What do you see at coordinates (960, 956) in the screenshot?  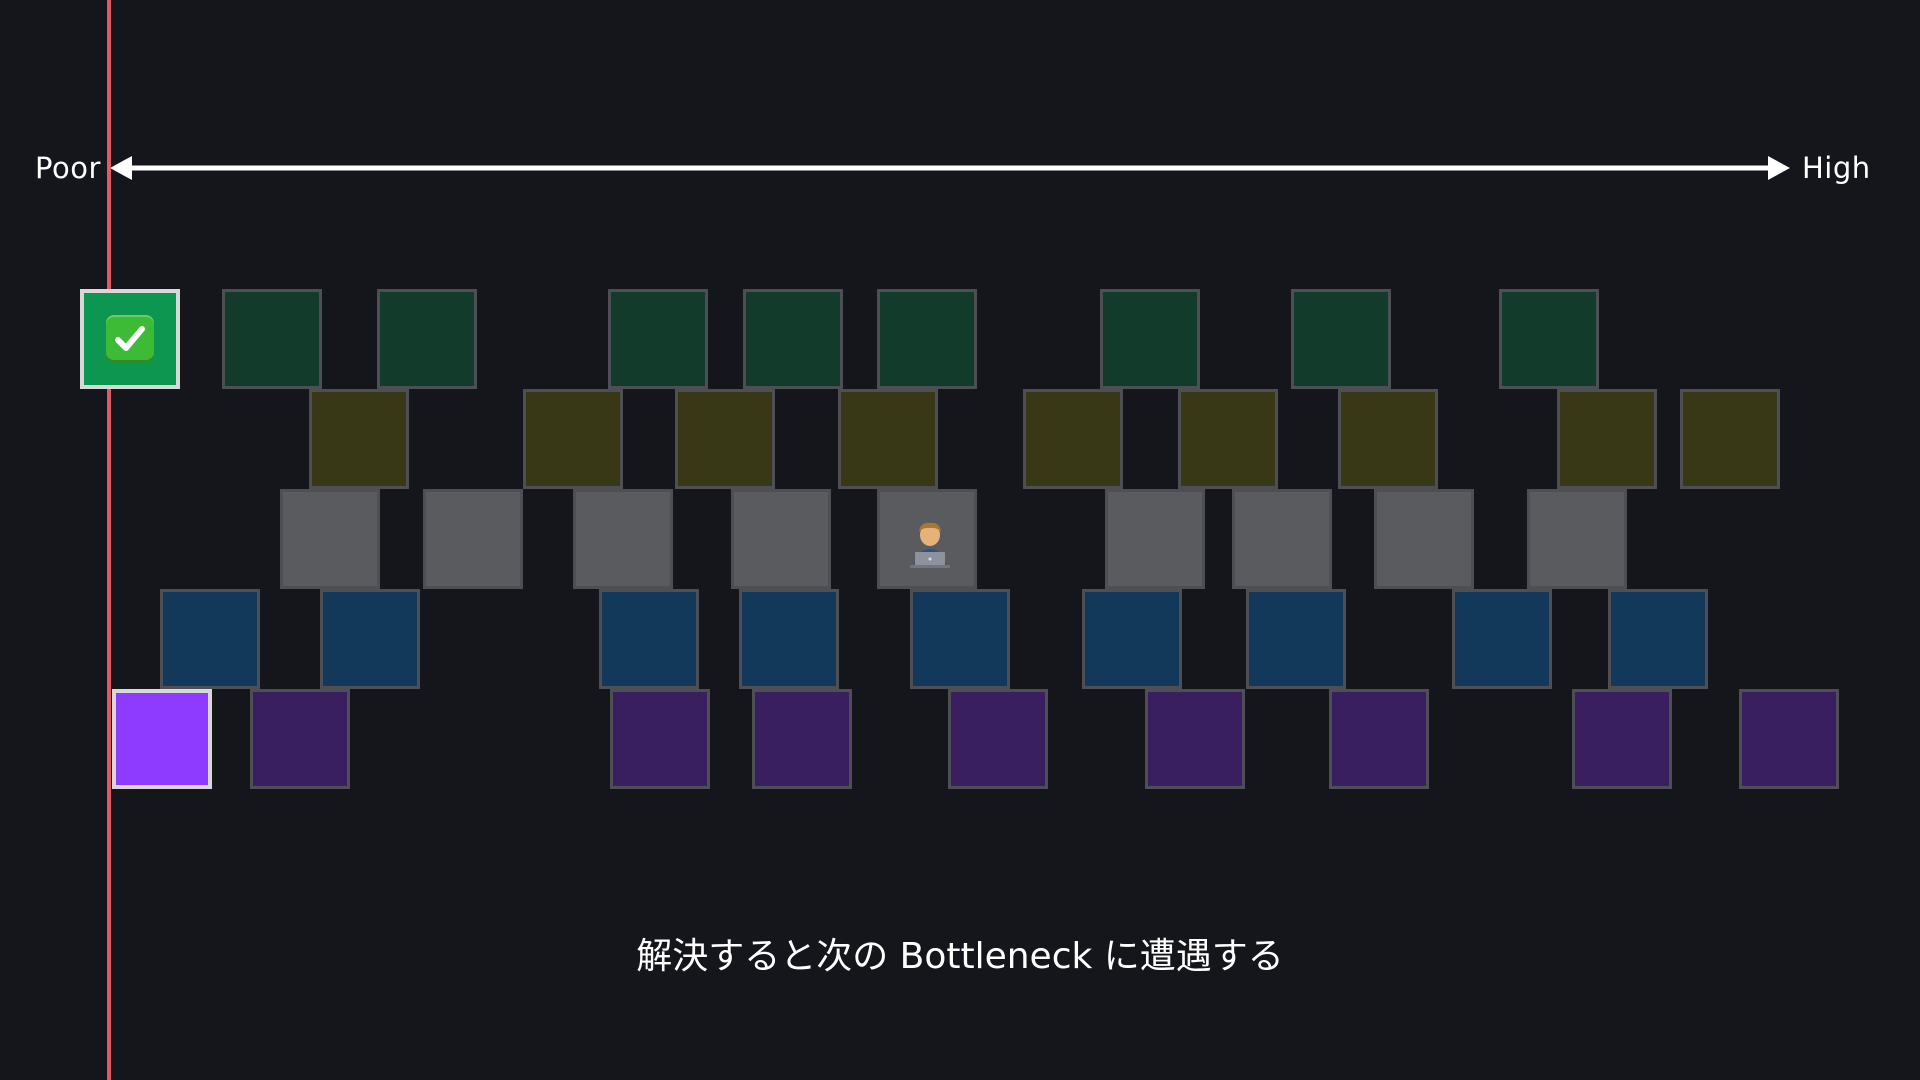 I see `caption: 解決すると次の Bottleneck に遭遇する` at bounding box center [960, 956].